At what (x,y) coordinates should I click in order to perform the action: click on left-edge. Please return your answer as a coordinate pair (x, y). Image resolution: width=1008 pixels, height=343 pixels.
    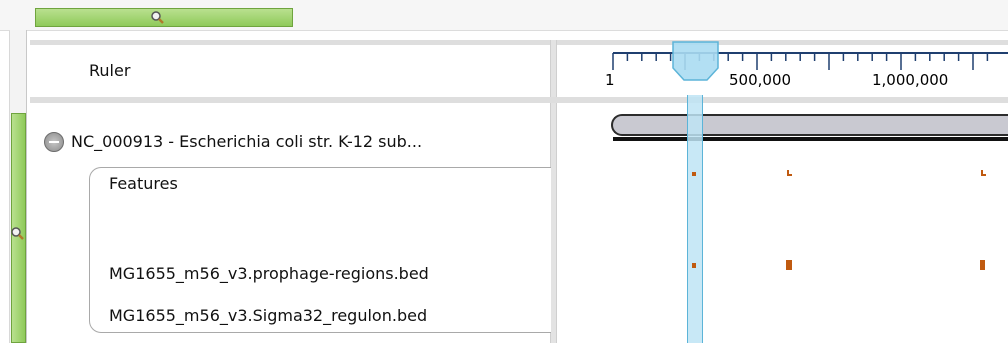
    Looking at the image, I should click on (5, 171).